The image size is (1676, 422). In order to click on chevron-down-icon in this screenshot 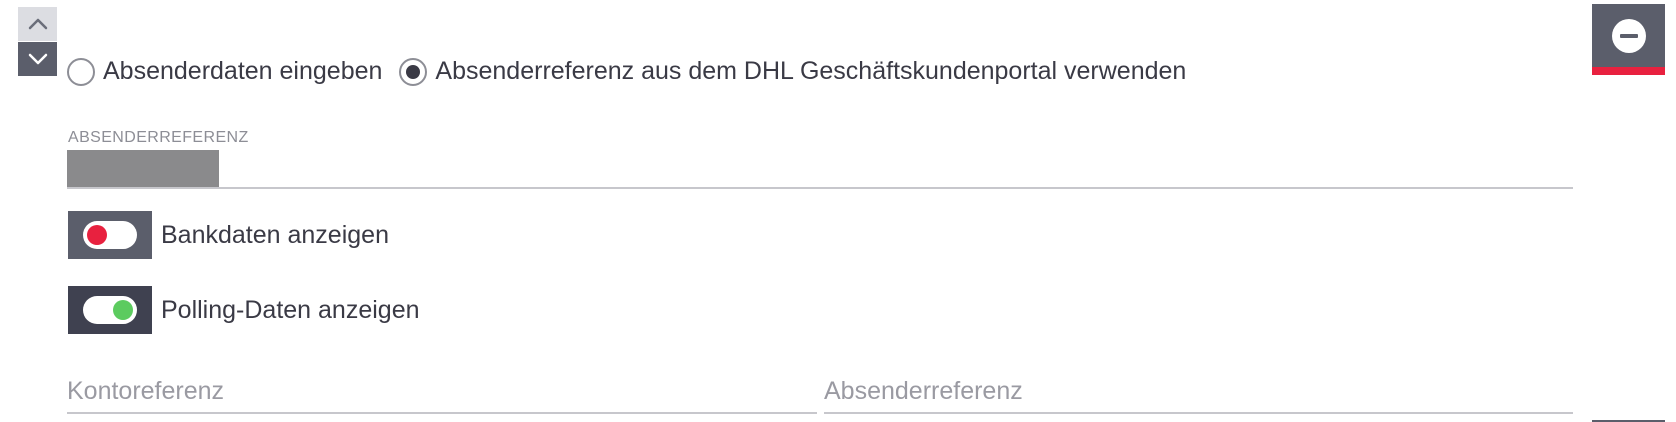, I will do `click(37, 59)`.